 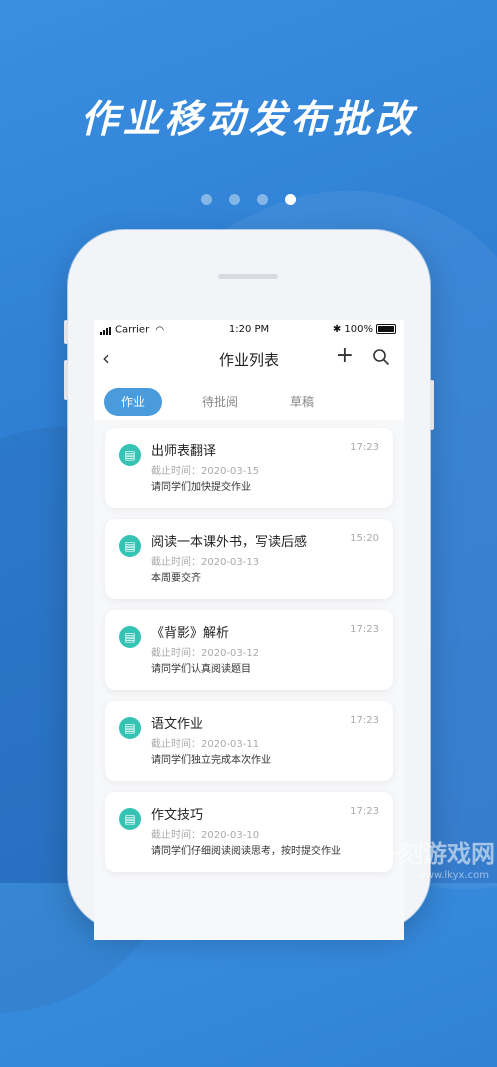 I want to click on battery-icon, so click(x=386, y=329).